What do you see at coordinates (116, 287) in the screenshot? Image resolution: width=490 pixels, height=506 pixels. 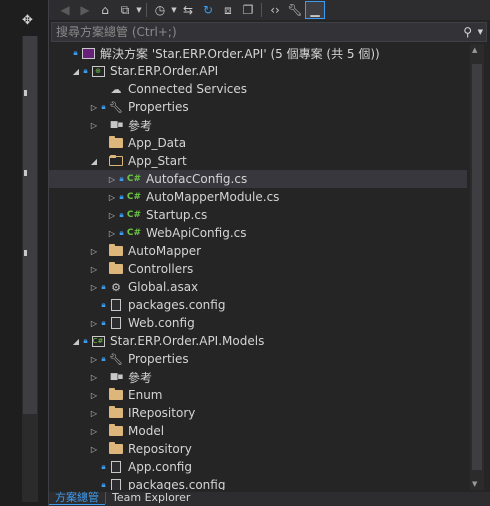 I see `asax-file-icon: ⚙` at bounding box center [116, 287].